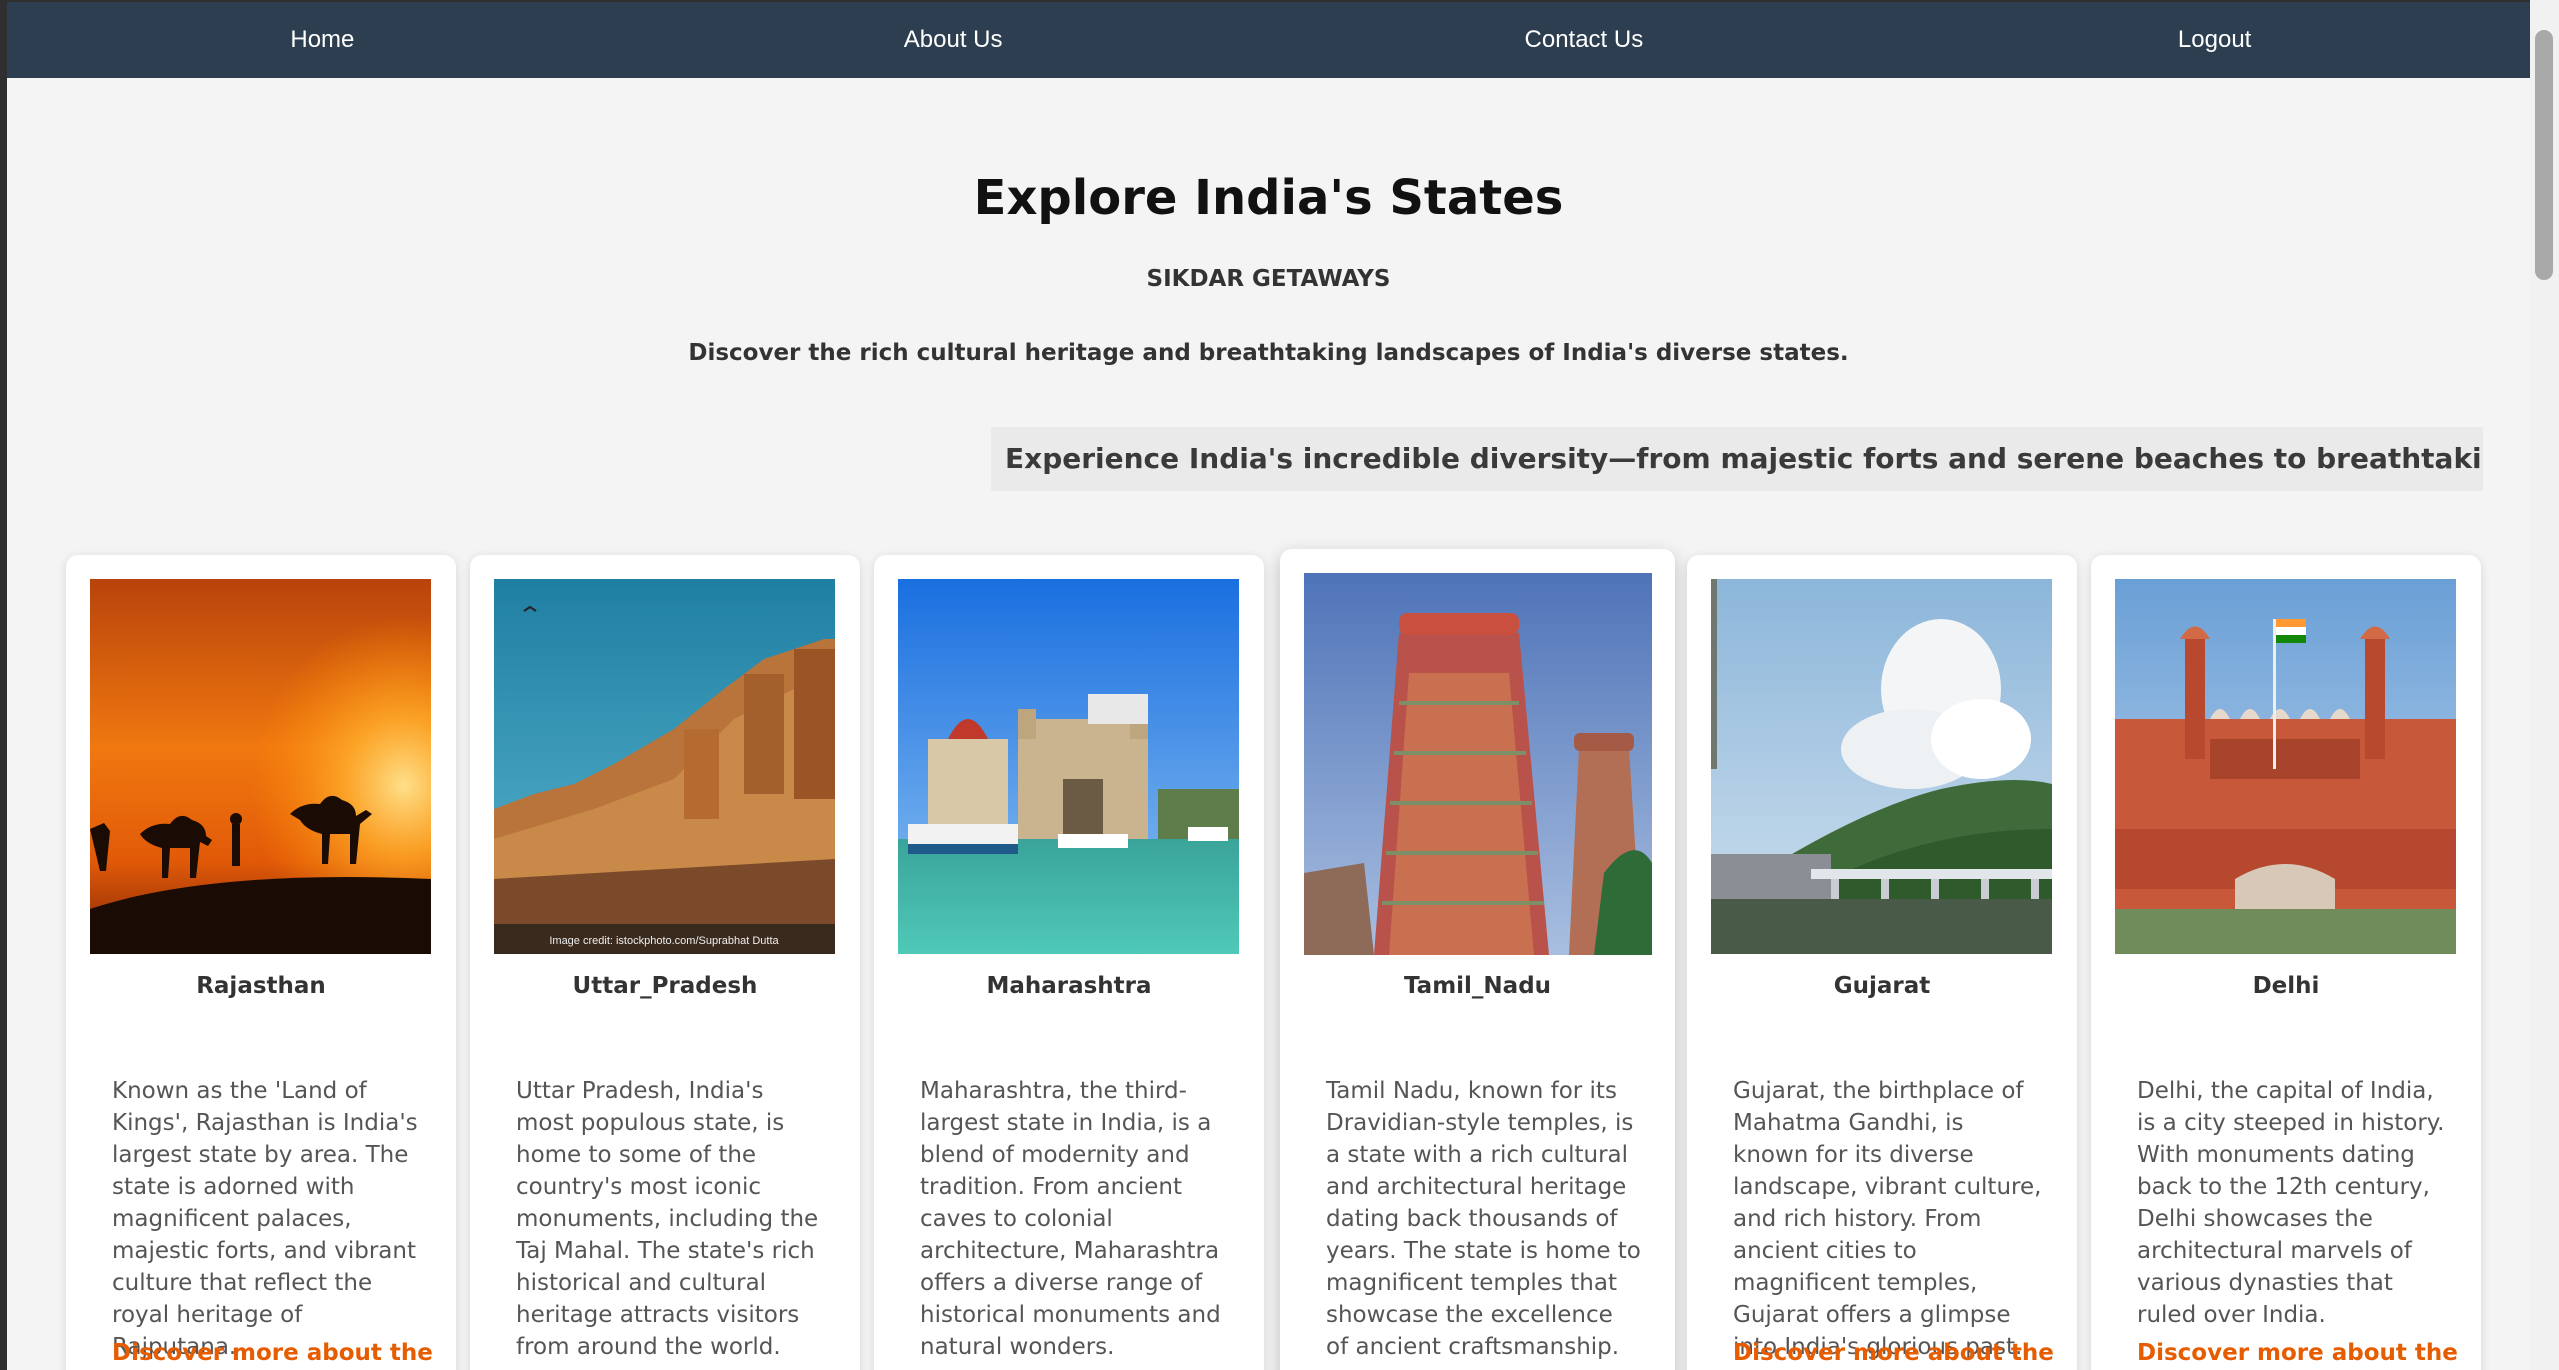  I want to click on tamil-nadu-image, so click(1478, 764).